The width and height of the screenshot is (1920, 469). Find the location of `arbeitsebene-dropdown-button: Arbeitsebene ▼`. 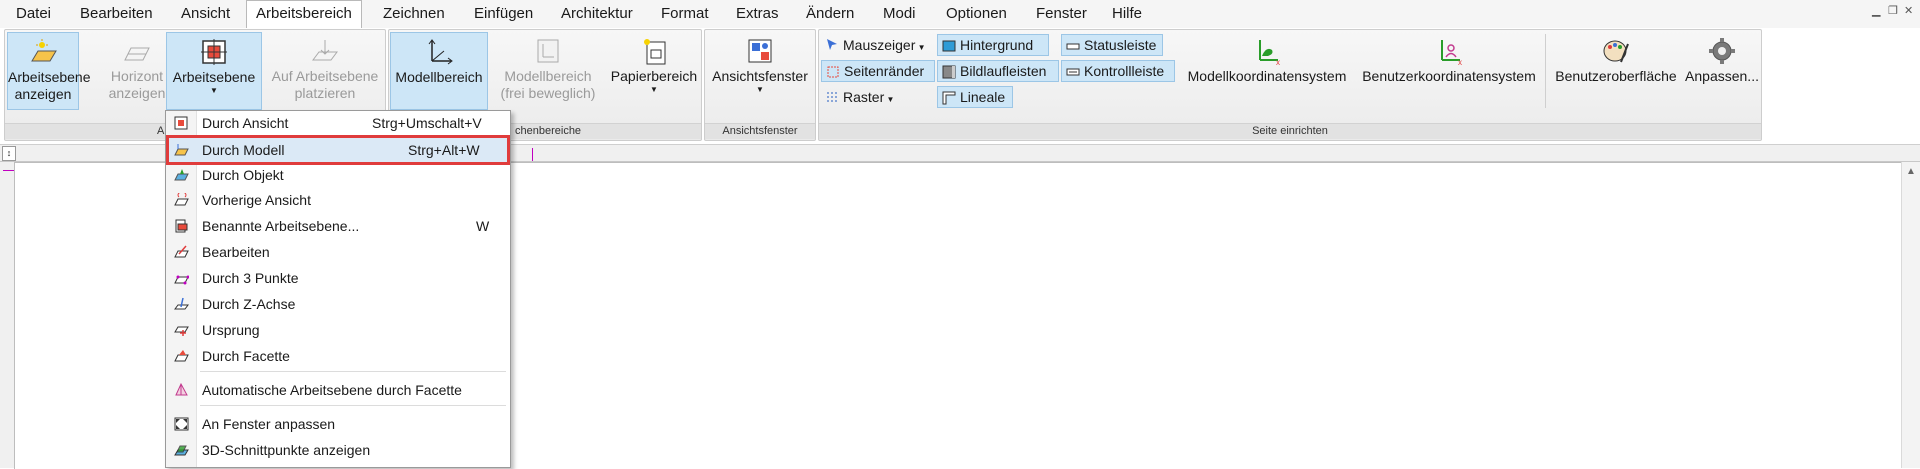

arbeitsebene-dropdown-button: Arbeitsebene ▼ is located at coordinates (214, 71).